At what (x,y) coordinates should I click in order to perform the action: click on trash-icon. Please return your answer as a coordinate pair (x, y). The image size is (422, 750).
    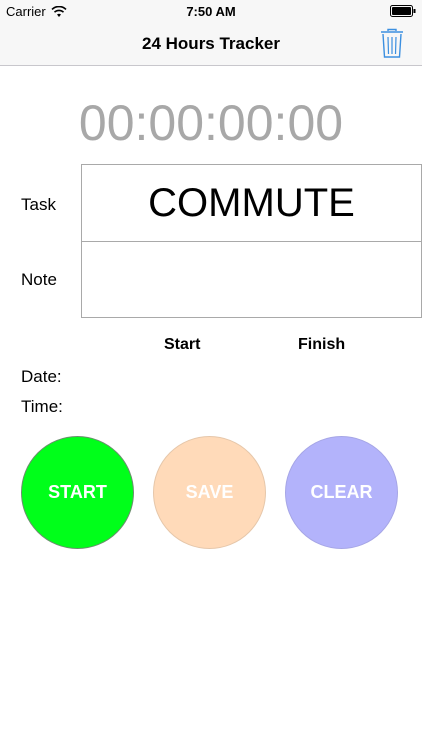
    Looking at the image, I should click on (392, 43).